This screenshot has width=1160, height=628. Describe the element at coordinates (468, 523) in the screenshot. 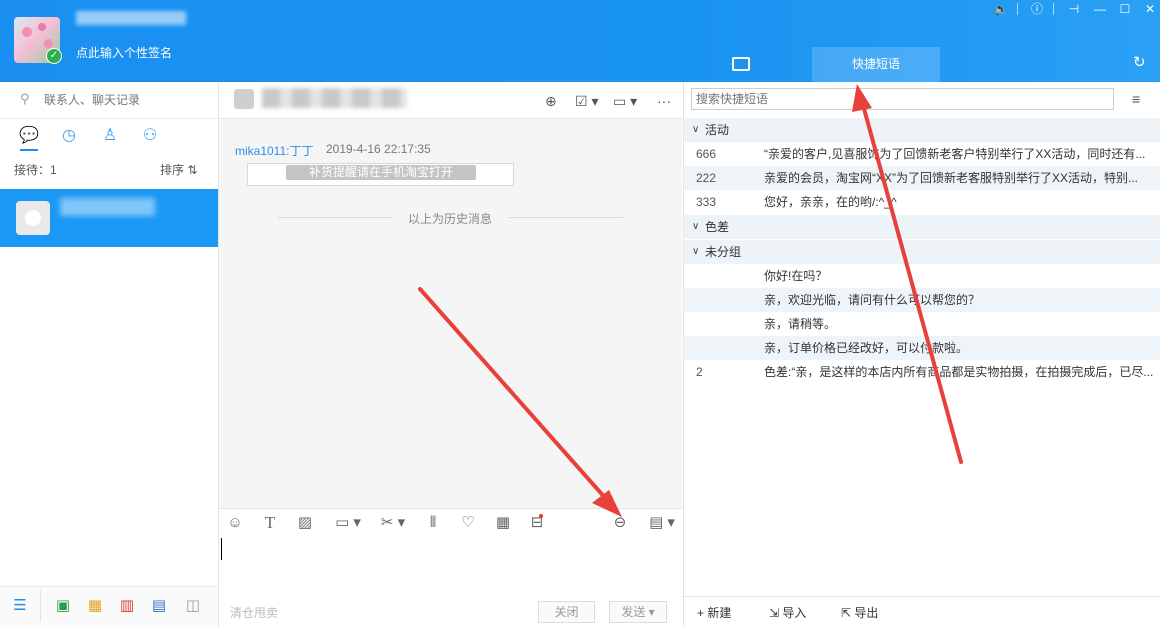

I see `heart-icon: ♡` at that location.